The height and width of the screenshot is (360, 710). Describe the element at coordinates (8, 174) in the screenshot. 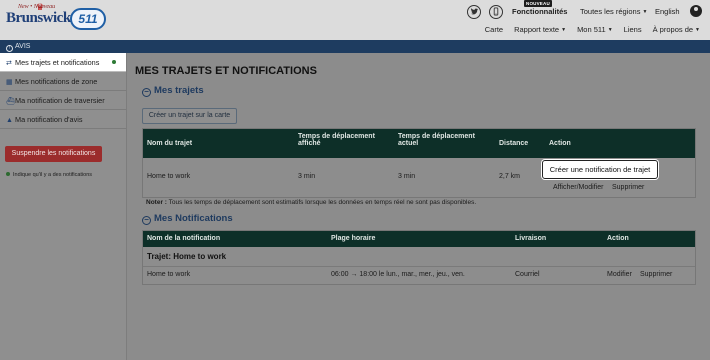

I see `legend-dot-icon` at that location.